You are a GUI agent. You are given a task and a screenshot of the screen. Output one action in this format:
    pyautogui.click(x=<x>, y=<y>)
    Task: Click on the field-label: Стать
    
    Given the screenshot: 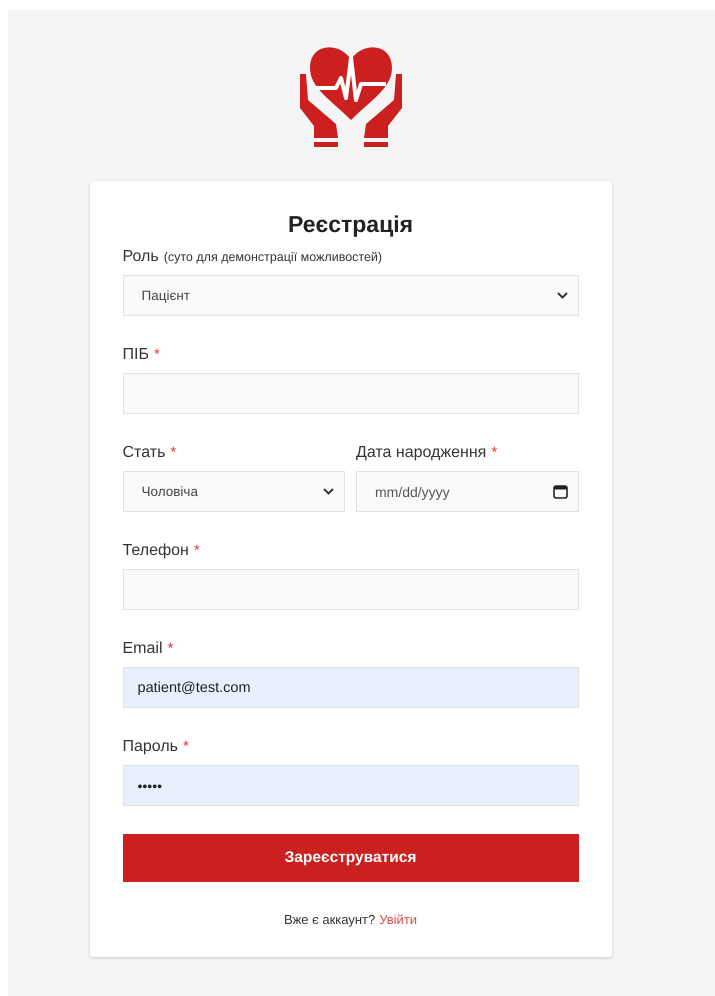 What is the action you would take?
    pyautogui.click(x=144, y=453)
    